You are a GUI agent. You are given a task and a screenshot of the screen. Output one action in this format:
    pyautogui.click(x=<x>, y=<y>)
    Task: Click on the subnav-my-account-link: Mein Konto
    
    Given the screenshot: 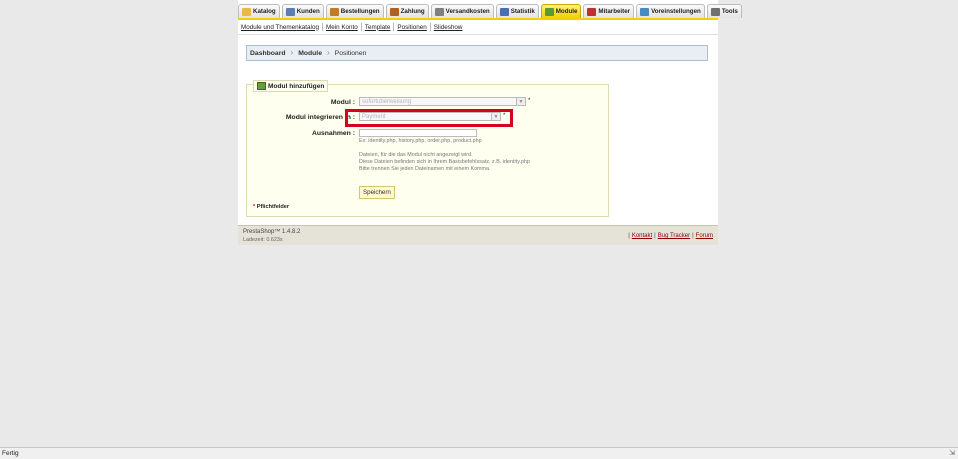 What is the action you would take?
    pyautogui.click(x=342, y=27)
    